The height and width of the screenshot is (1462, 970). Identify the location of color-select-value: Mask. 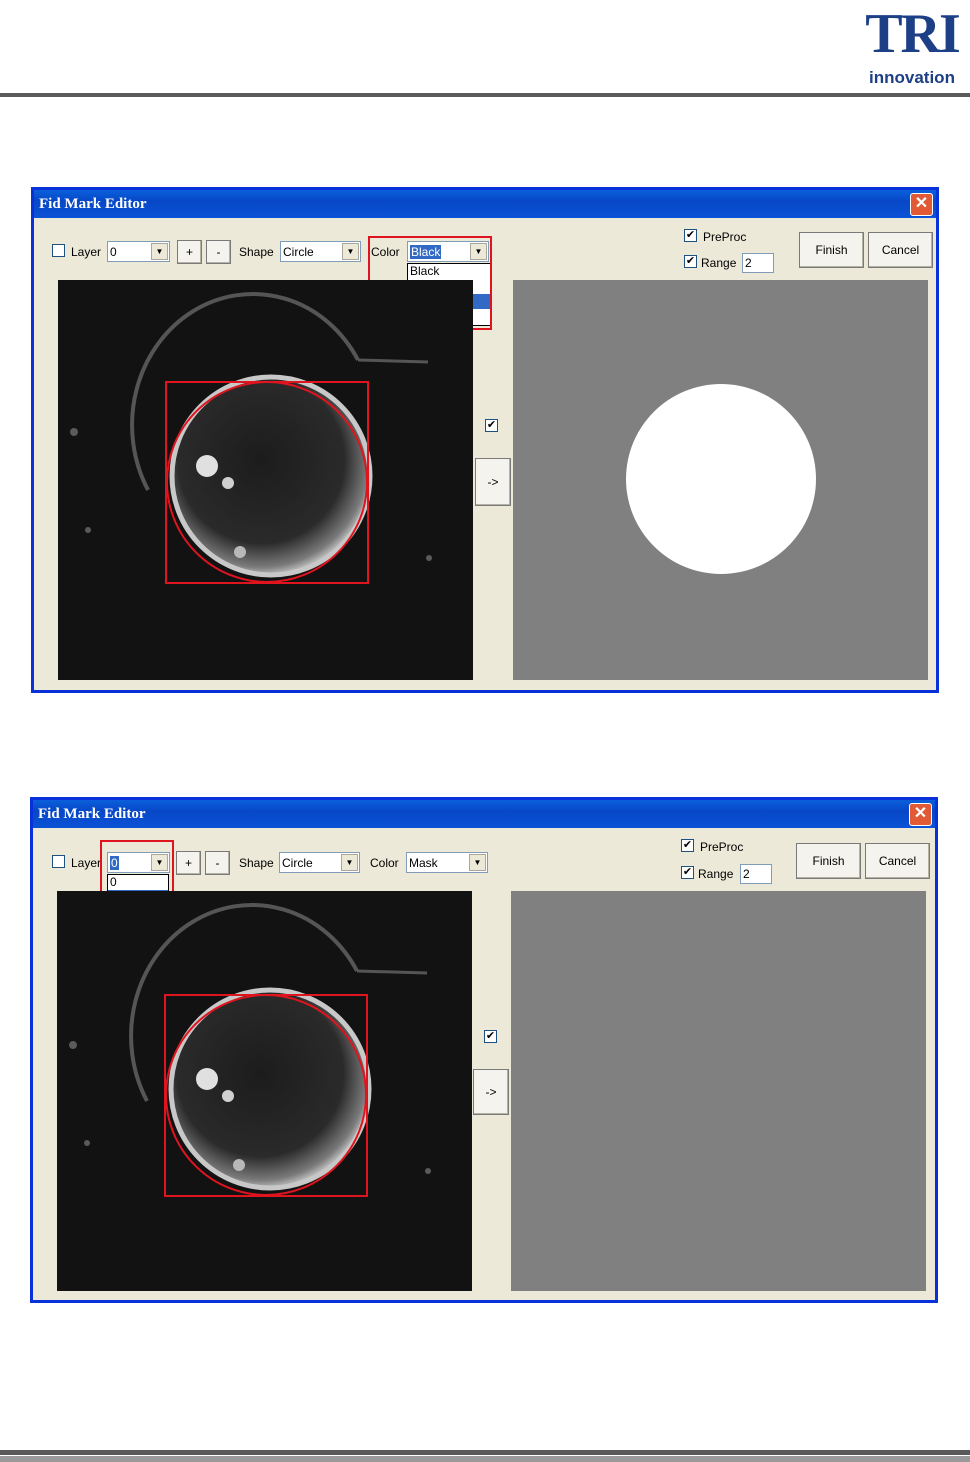
(423, 863).